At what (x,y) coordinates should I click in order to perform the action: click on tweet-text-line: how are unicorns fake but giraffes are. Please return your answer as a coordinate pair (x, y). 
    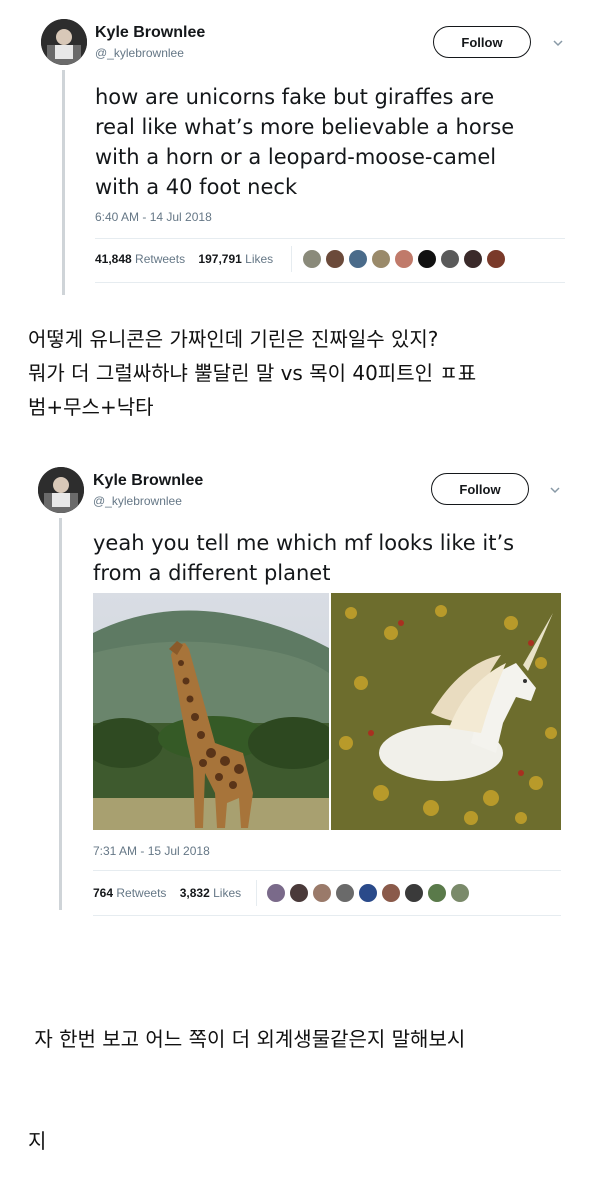
    Looking at the image, I should click on (295, 97).